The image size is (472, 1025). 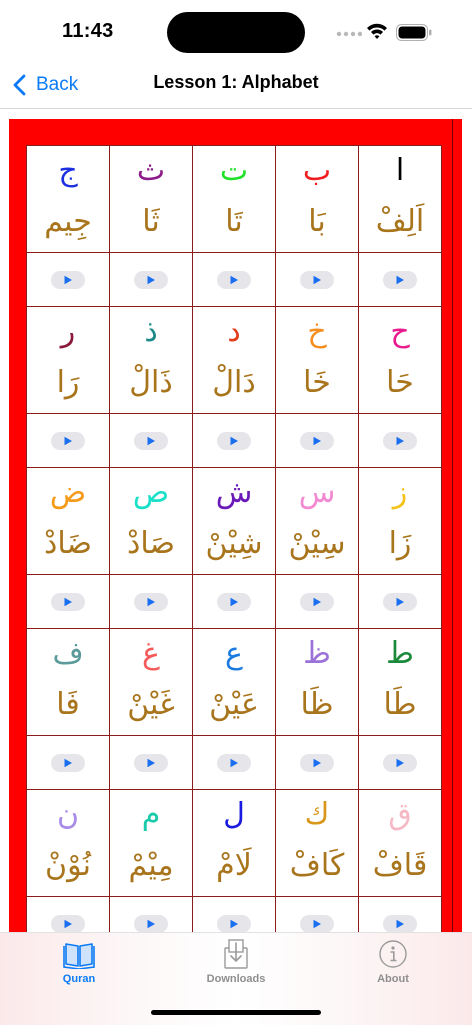 I want to click on letter-name: فَا, so click(x=68, y=704).